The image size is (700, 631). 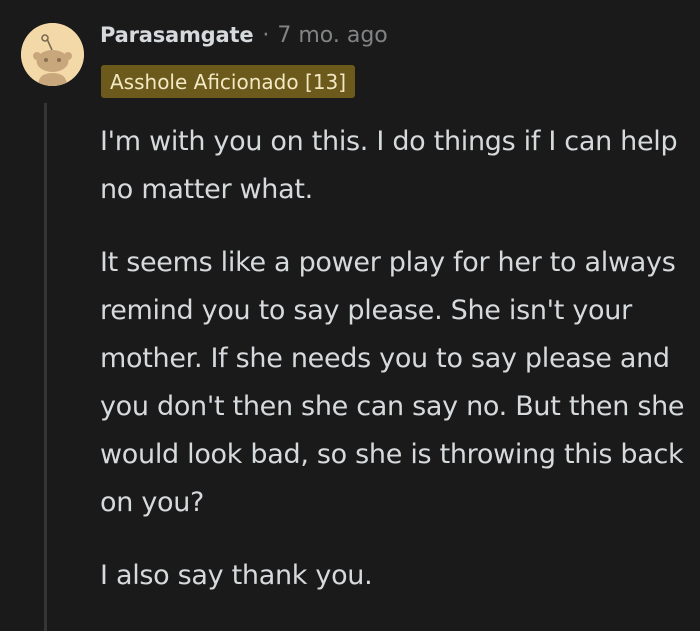 I want to click on user-flair: Asshole Aficionado [13], so click(x=228, y=81).